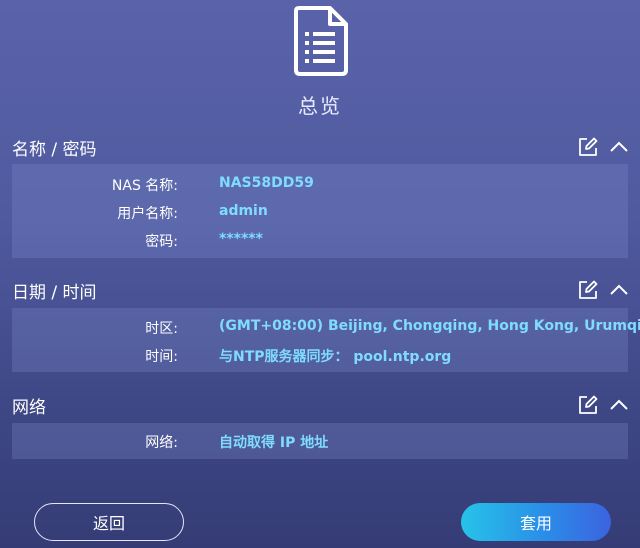 This screenshot has width=640, height=548. I want to click on row-label: NAS 名称:, so click(144, 186).